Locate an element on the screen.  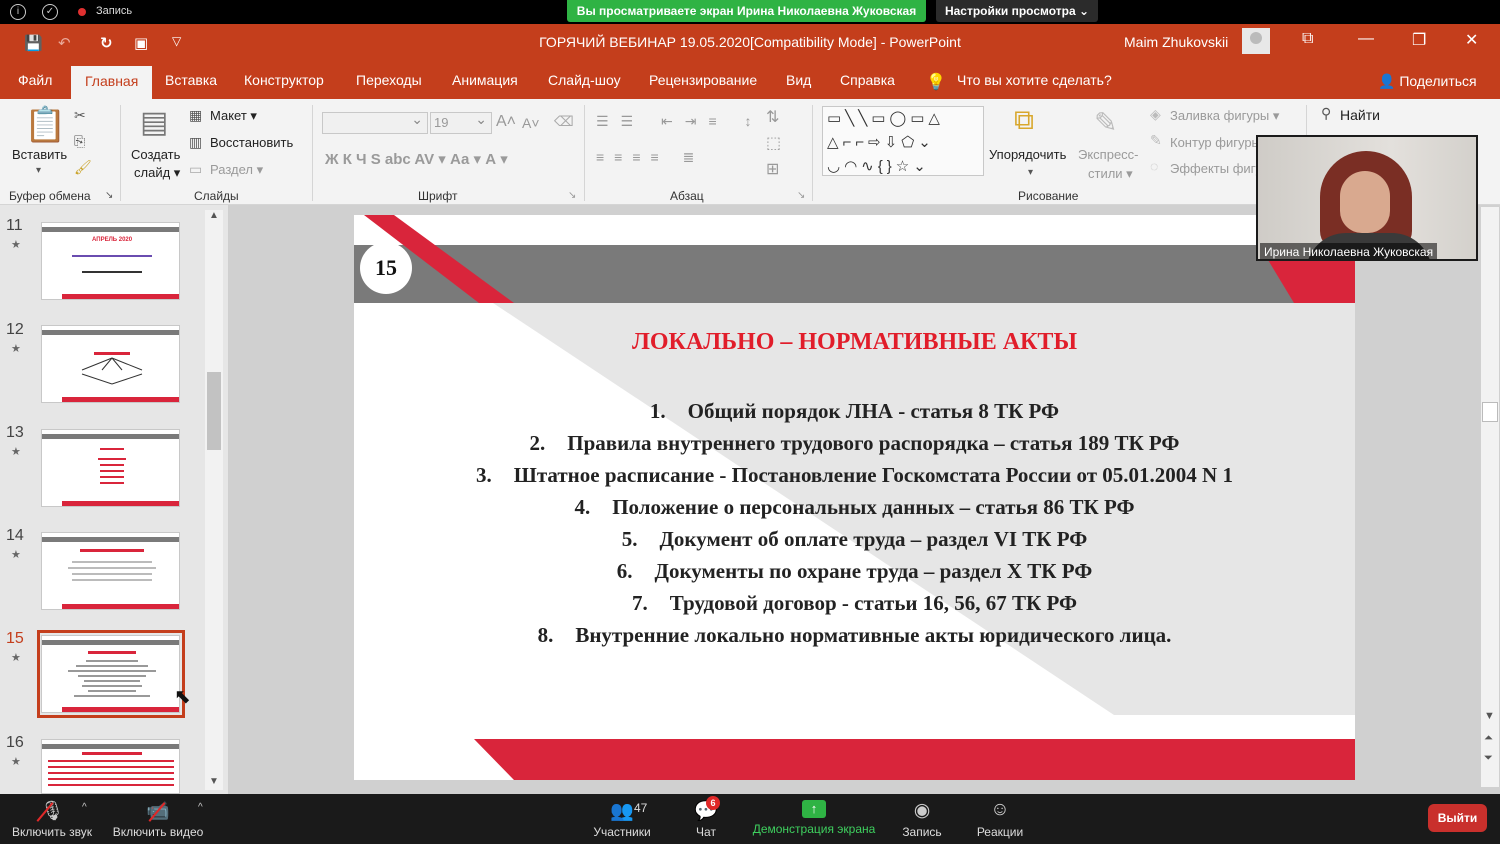
editor-scrollbar is located at coordinates (1490, 497).